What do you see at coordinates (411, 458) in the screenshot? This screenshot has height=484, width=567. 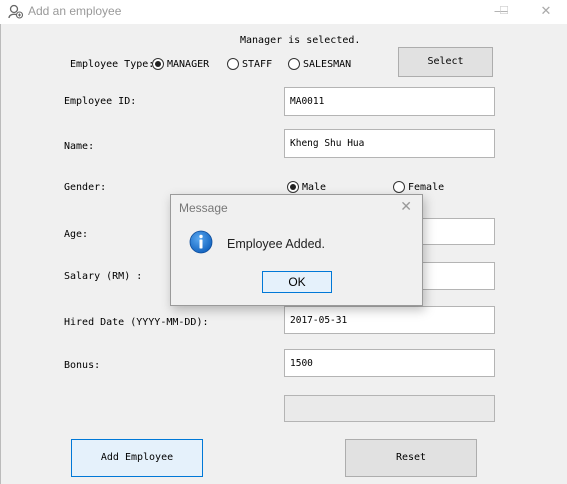 I see `reset-button: Reset` at bounding box center [411, 458].